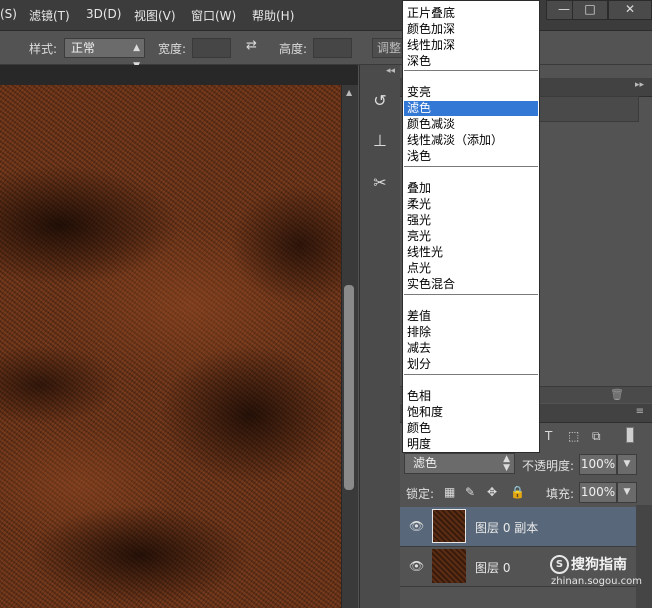 The width and height of the screenshot is (652, 608). Describe the element at coordinates (349, 92) in the screenshot. I see `scroll-up-icon: ▲` at that location.